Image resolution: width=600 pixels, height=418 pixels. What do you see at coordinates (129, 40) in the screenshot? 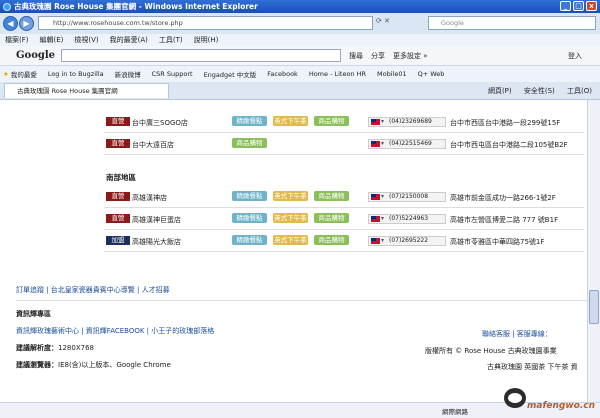
I see `menu-favorites: 我的最愛(A)` at bounding box center [129, 40].